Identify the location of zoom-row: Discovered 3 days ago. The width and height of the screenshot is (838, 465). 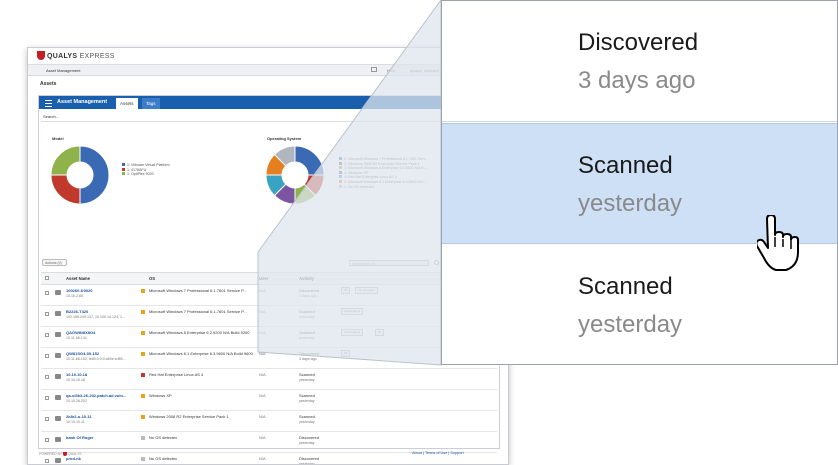
(639, 61).